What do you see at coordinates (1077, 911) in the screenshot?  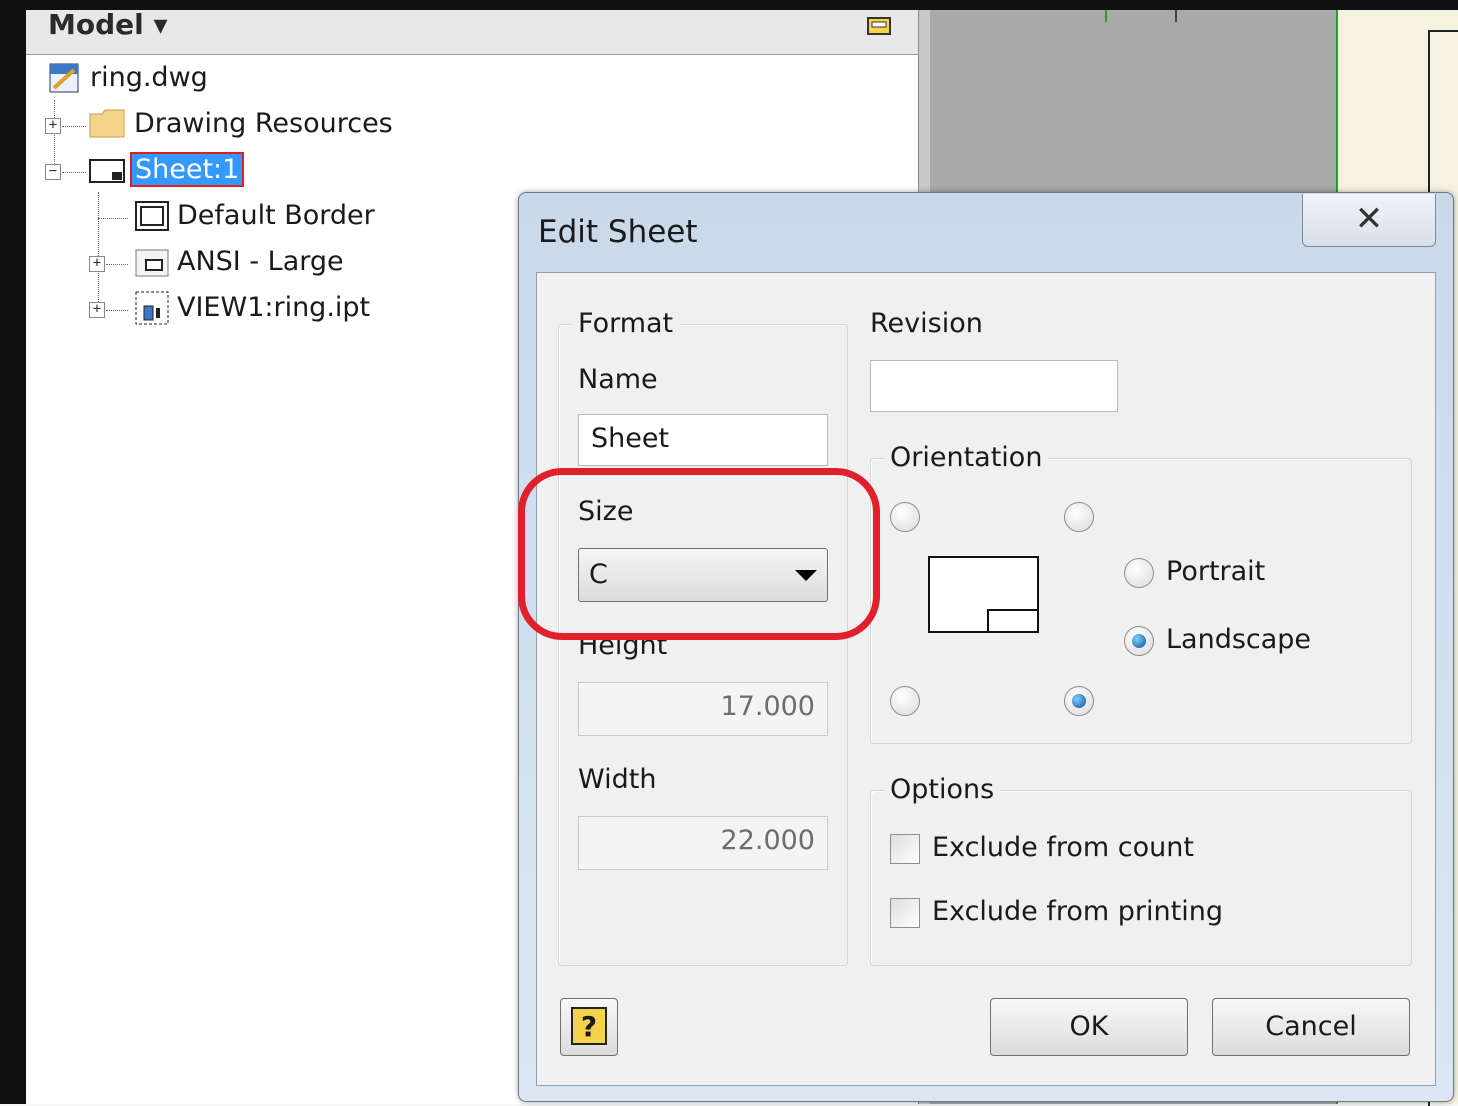 I see `exclude-printing-label: Exclude from printing` at bounding box center [1077, 911].